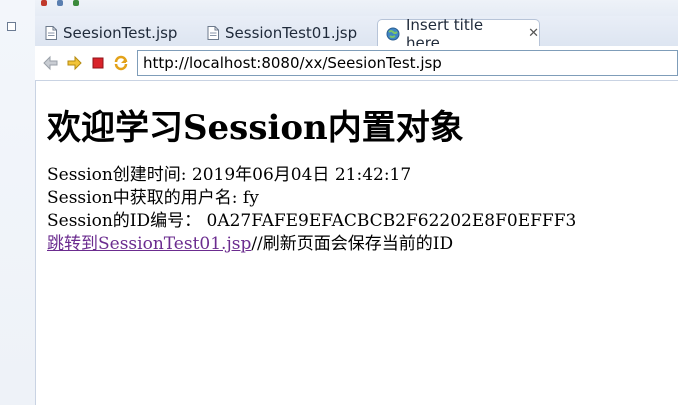 The width and height of the screenshot is (678, 405). What do you see at coordinates (458, 34) in the screenshot?
I see `tab-insert-title-here: Insert title here ✕` at bounding box center [458, 34].